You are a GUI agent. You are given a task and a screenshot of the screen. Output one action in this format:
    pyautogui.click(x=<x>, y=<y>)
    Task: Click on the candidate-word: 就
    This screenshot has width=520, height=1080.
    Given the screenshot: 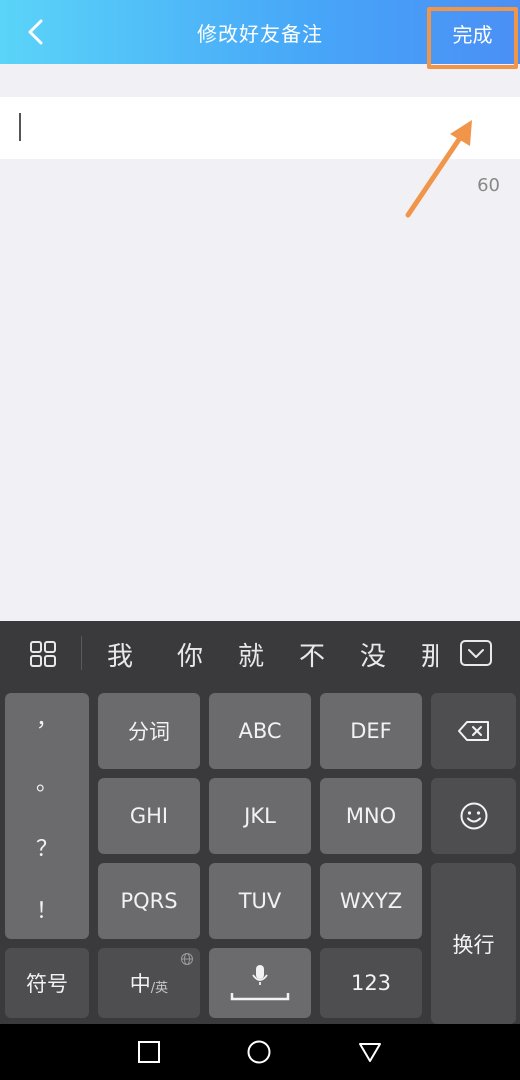 What is the action you would take?
    pyautogui.click(x=251, y=654)
    